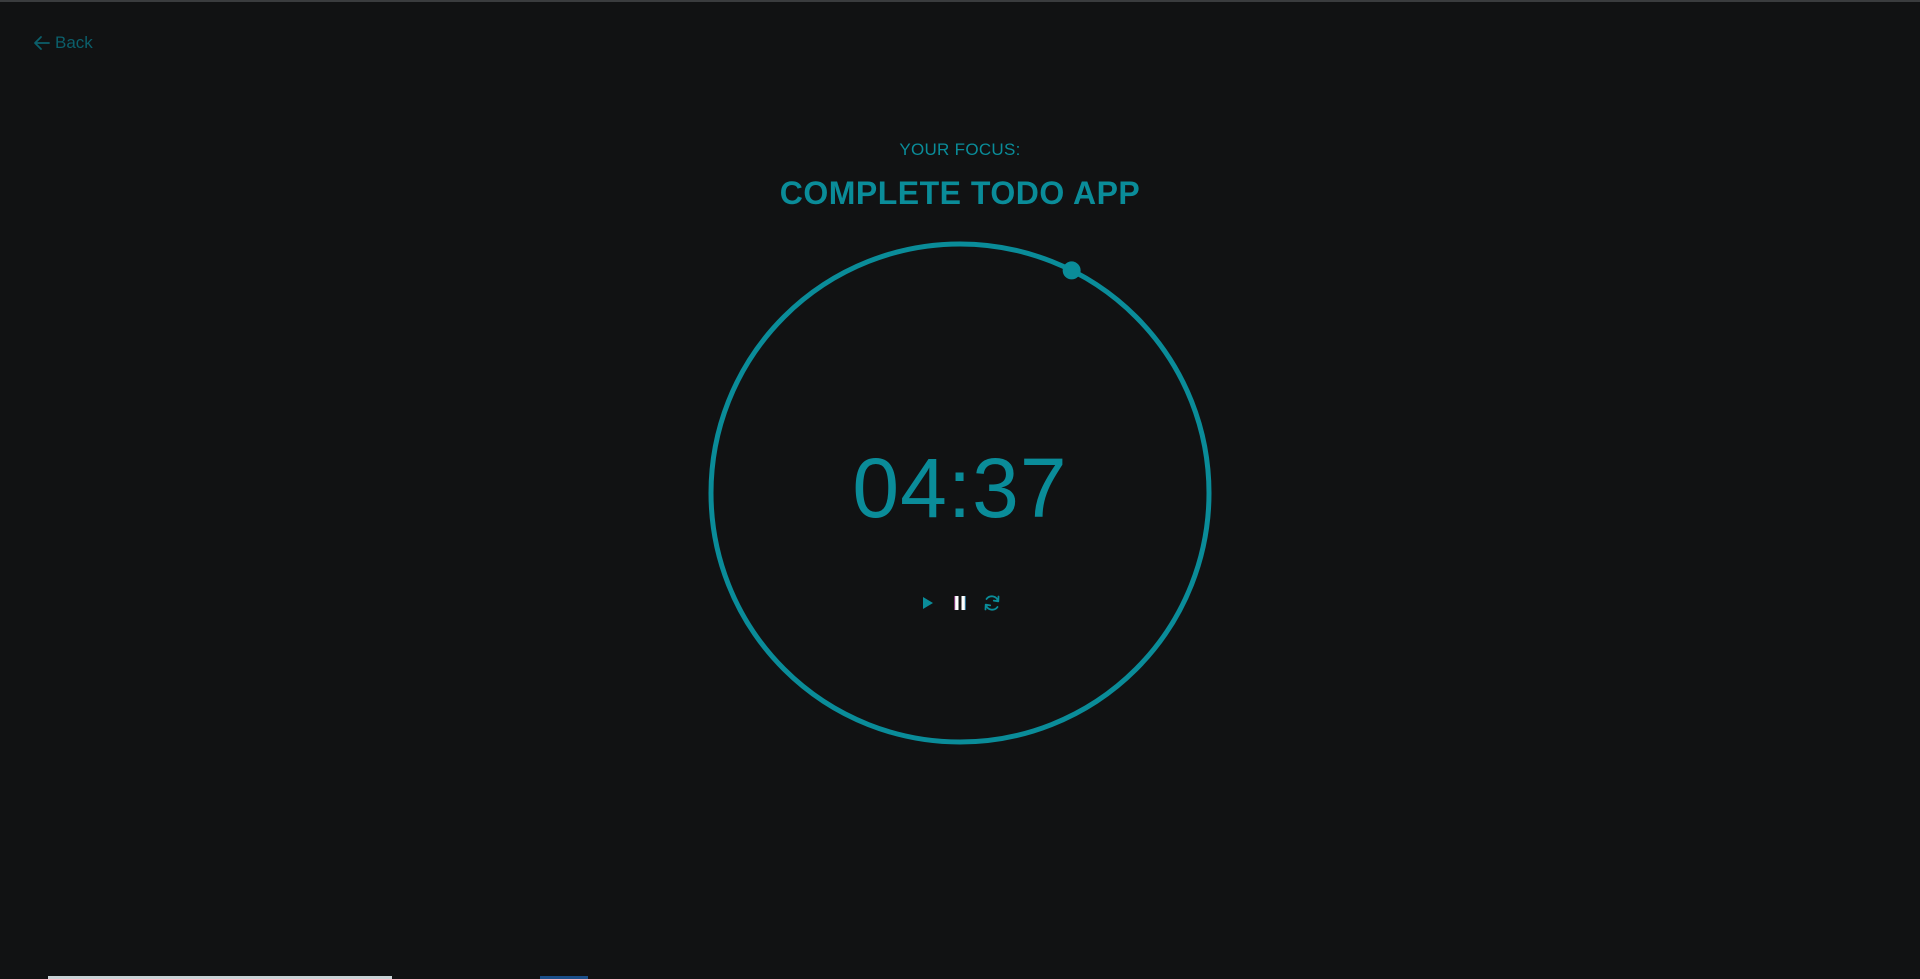  I want to click on focus-label: YOUR FOCUS:, so click(960, 149).